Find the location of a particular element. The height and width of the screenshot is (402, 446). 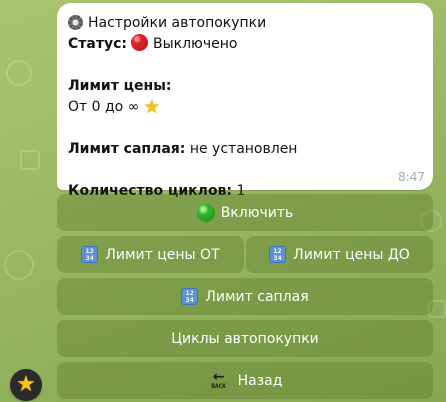

status-line: Статус: Выключено is located at coordinates (244, 44).